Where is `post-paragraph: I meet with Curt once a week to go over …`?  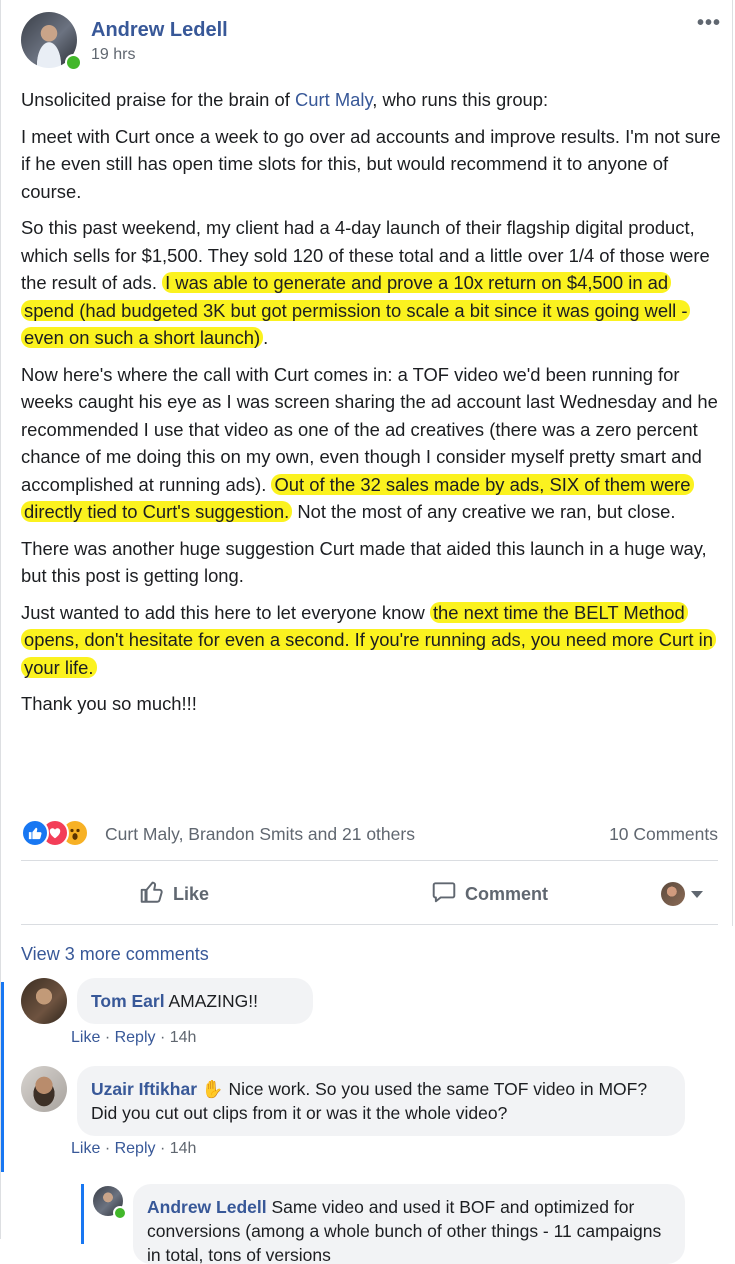 post-paragraph: I meet with Curt once a week to go over … is located at coordinates (371, 164).